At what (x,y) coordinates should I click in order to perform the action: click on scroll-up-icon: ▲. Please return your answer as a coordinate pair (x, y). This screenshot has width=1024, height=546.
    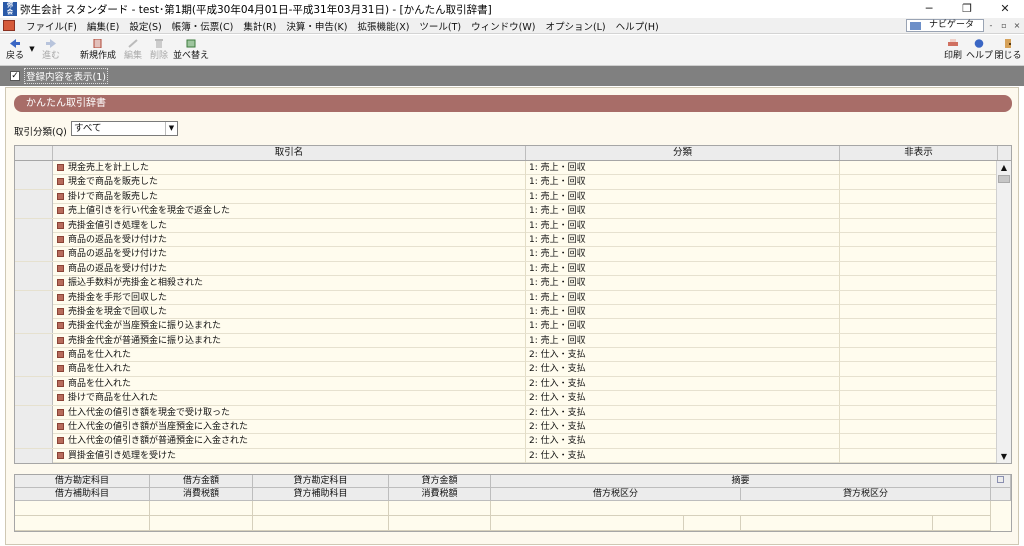
    Looking at the image, I should click on (1004, 167).